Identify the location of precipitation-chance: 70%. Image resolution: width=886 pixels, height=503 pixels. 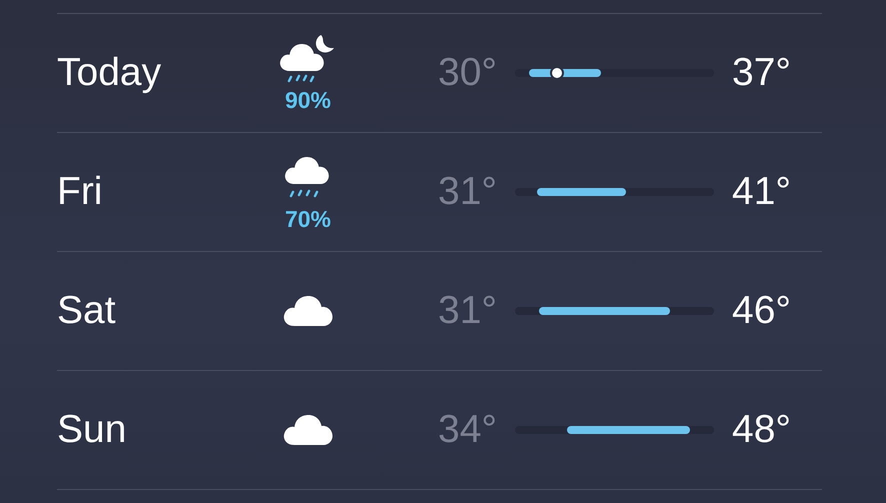
(308, 219).